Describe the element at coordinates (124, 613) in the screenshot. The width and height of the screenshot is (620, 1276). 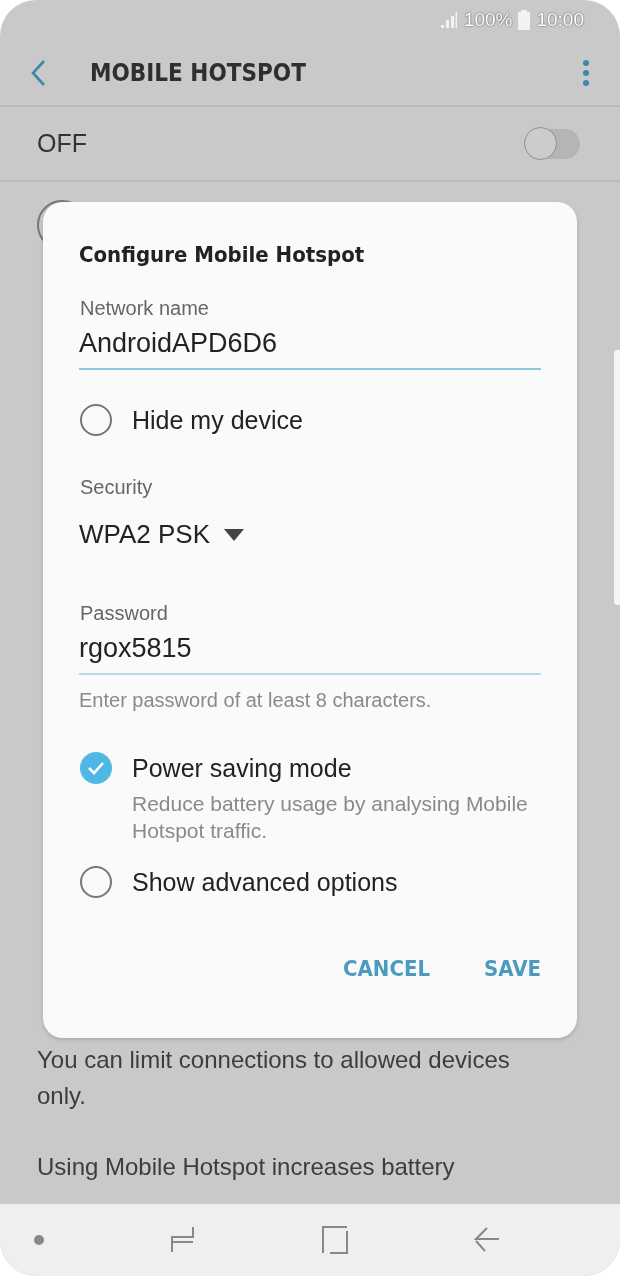
I see `field-label: Password` at that location.